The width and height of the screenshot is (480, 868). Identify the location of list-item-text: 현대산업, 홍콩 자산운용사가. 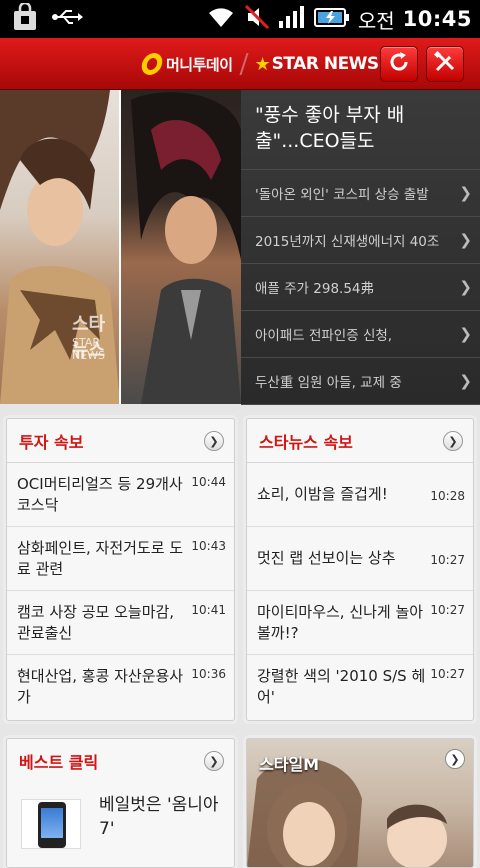
(100, 686).